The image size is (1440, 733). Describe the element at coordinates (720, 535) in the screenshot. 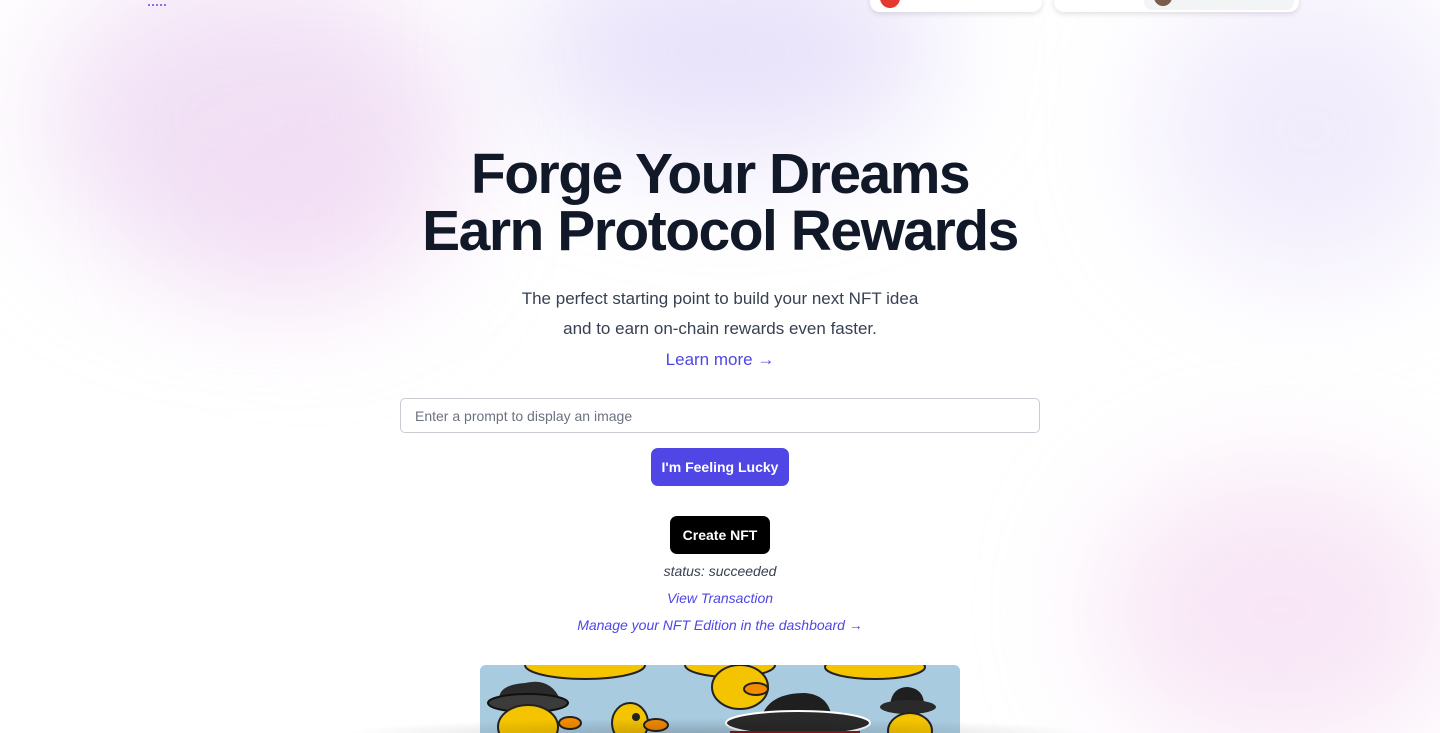

I see `create-nft-button: Create NFT` at that location.